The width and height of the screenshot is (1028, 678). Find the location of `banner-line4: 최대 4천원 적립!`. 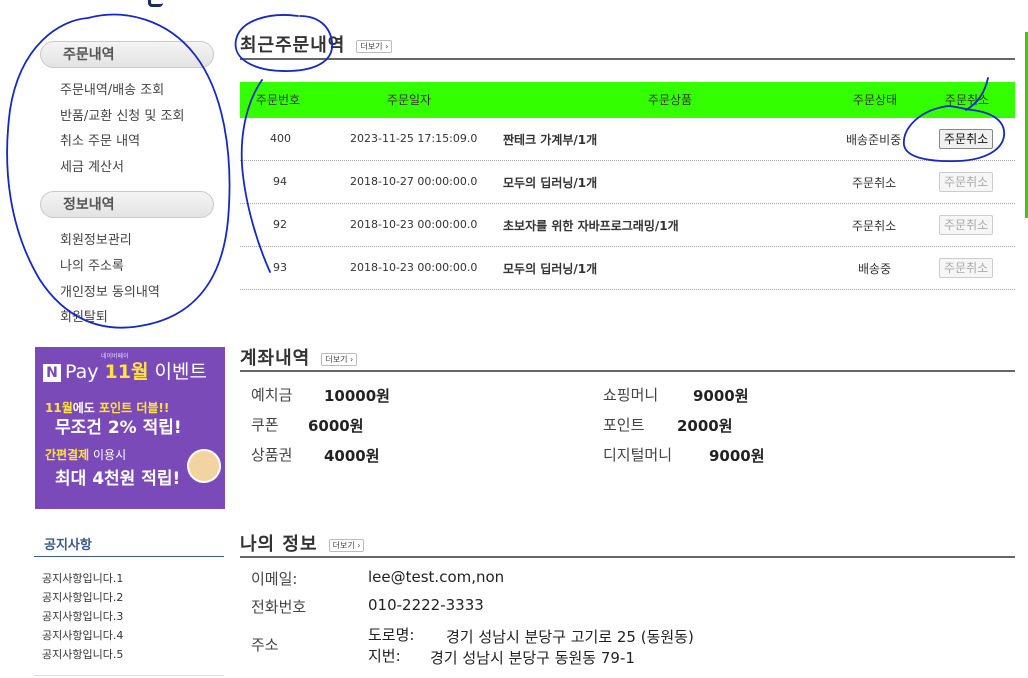

banner-line4: 최대 4천원 적립! is located at coordinates (118, 479).